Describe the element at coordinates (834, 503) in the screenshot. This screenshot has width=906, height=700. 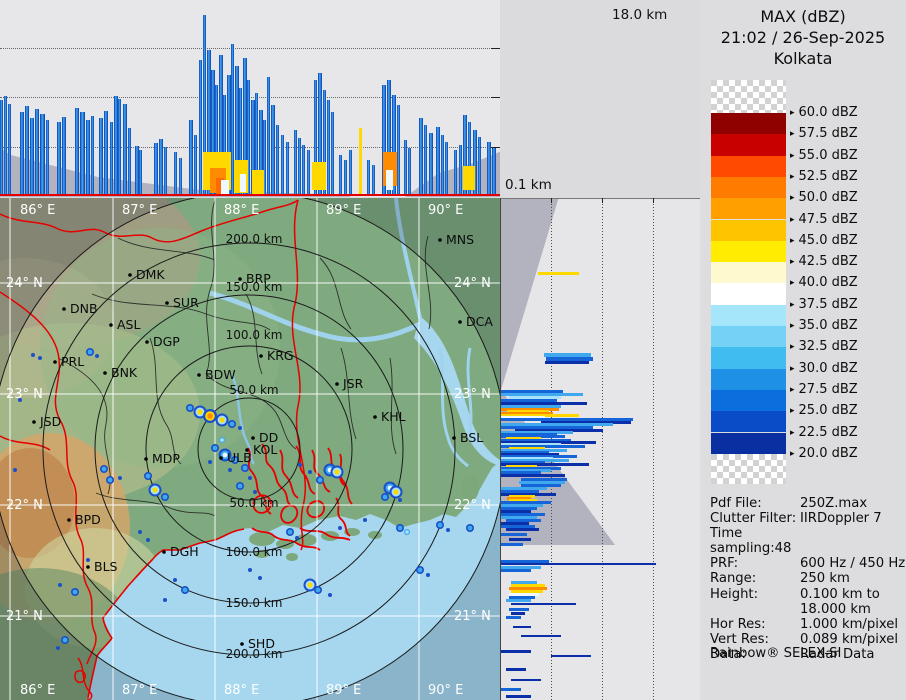
I see `info-value: 250Z.max` at that location.